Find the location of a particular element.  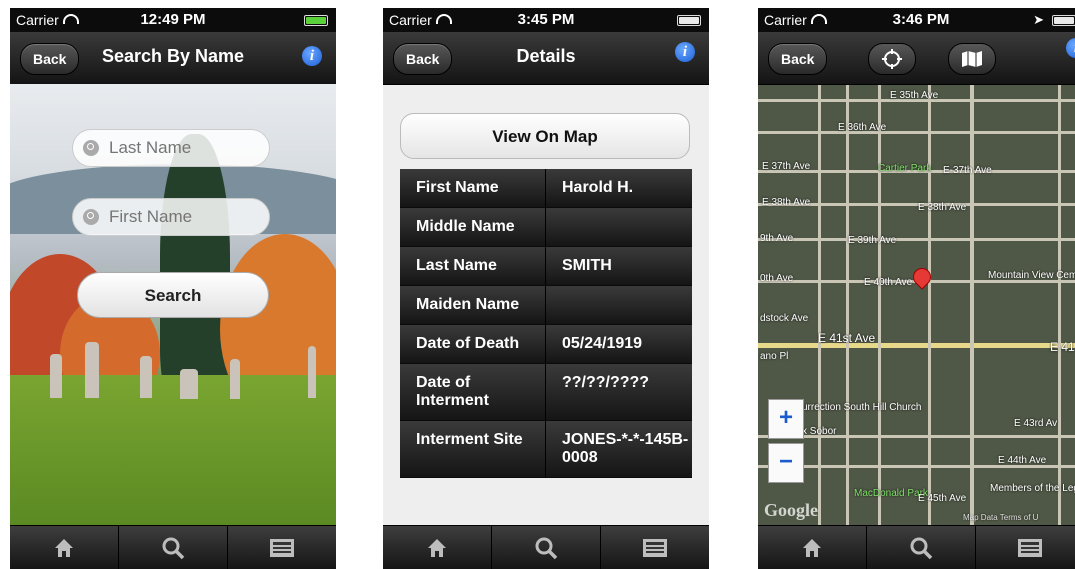

table-row: First Name Harold H. is located at coordinates (546, 188).